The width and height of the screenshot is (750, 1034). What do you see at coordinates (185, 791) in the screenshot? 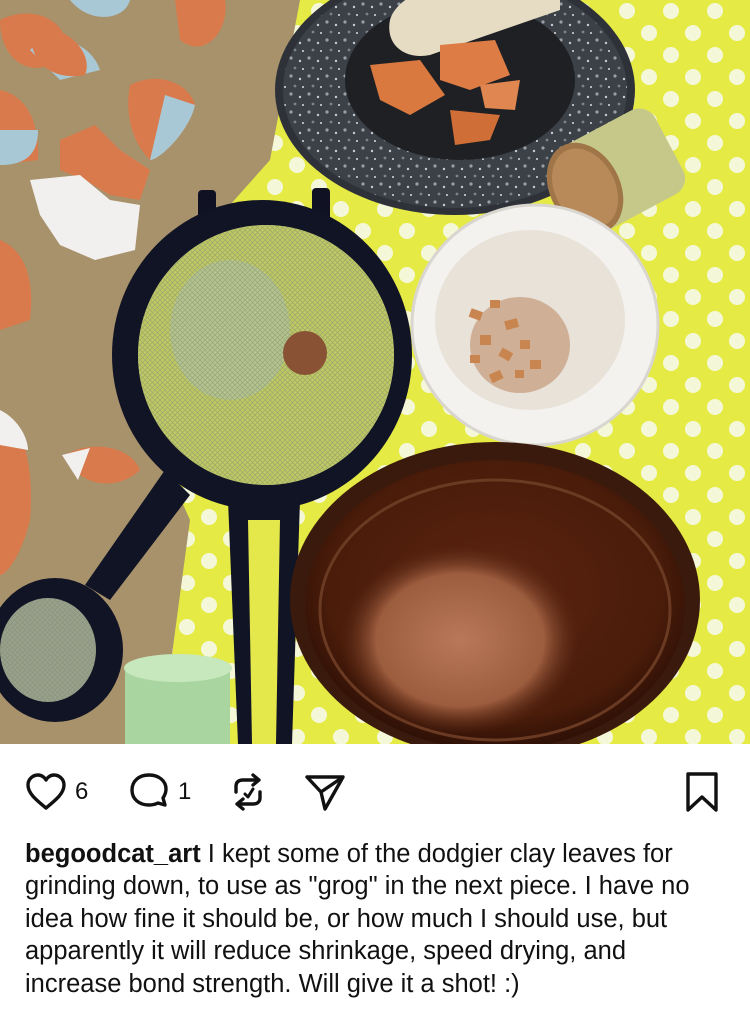
I see `comment-count: 1` at bounding box center [185, 791].